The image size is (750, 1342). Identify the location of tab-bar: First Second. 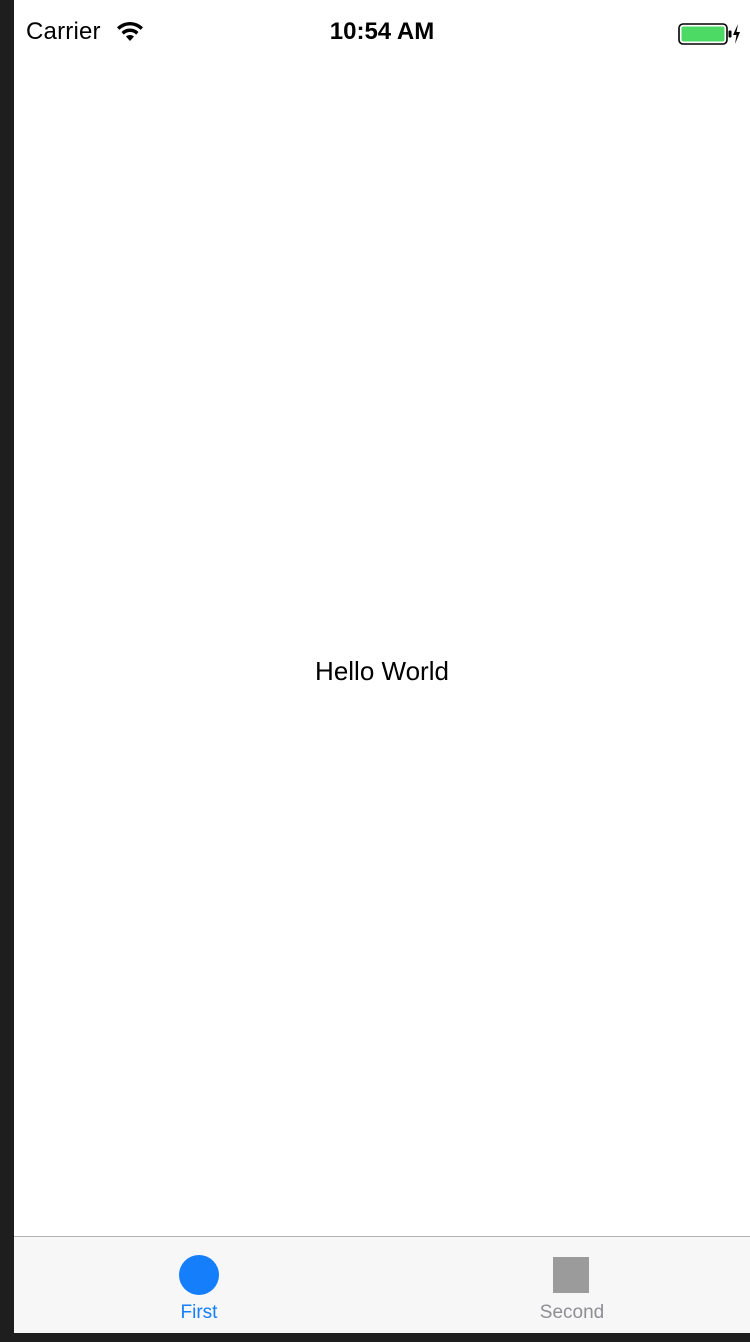
(382, 1284).